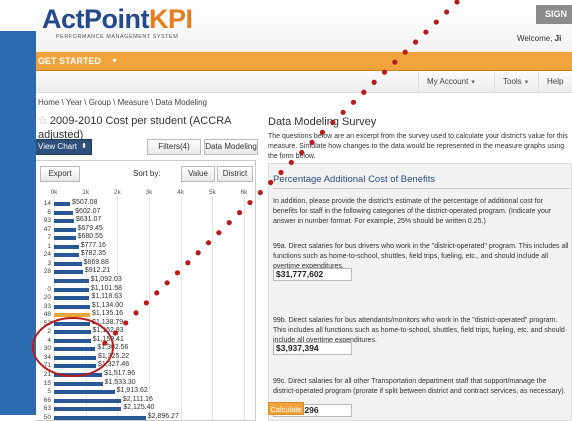 This screenshot has width=572, height=421. I want to click on value-label: $1,135.16, so click(107, 314).